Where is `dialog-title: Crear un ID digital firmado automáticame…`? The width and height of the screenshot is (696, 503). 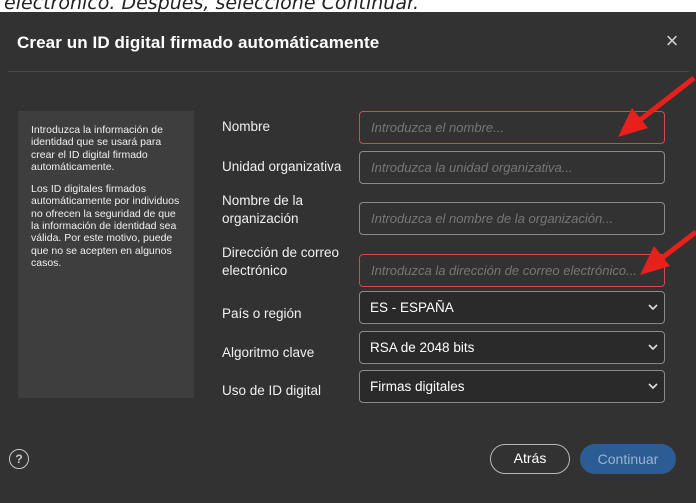 dialog-title: Crear un ID digital firmado automáticame… is located at coordinates (198, 42).